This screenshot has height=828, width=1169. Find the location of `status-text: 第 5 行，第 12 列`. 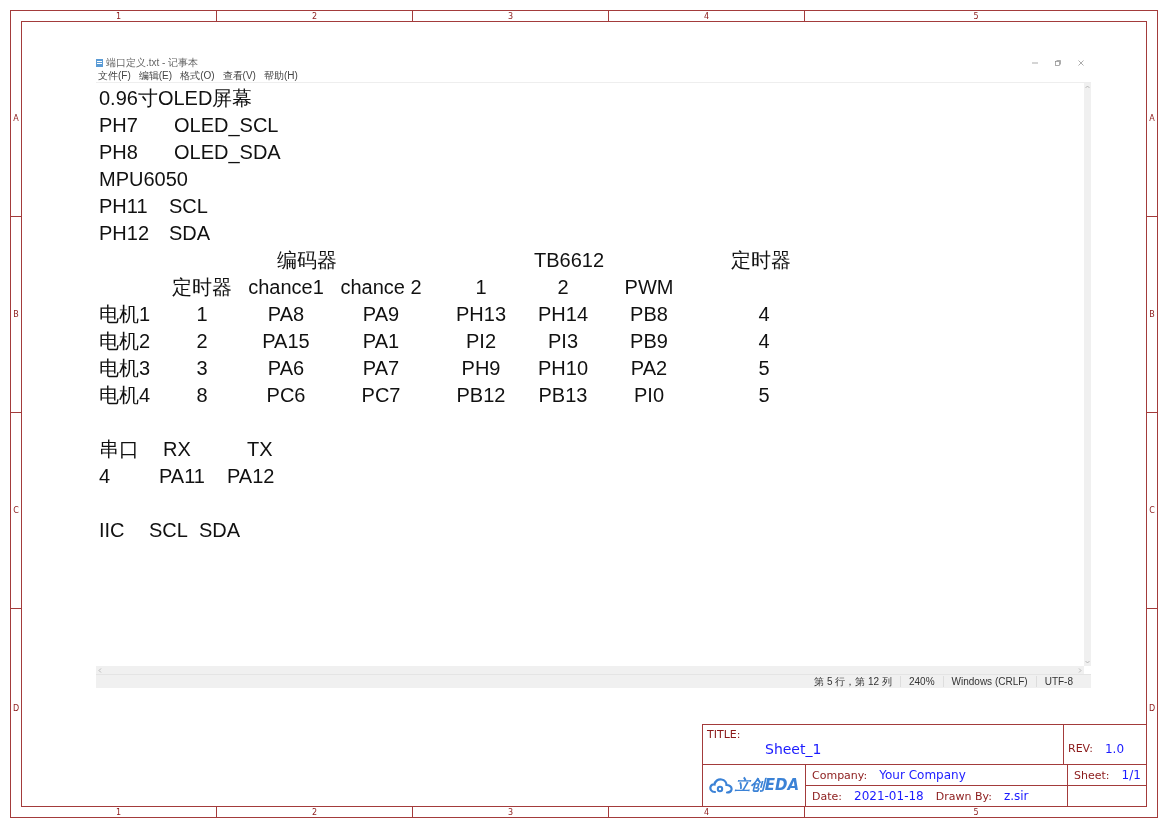

status-text: 第 5 行，第 12 列 is located at coordinates (853, 681).